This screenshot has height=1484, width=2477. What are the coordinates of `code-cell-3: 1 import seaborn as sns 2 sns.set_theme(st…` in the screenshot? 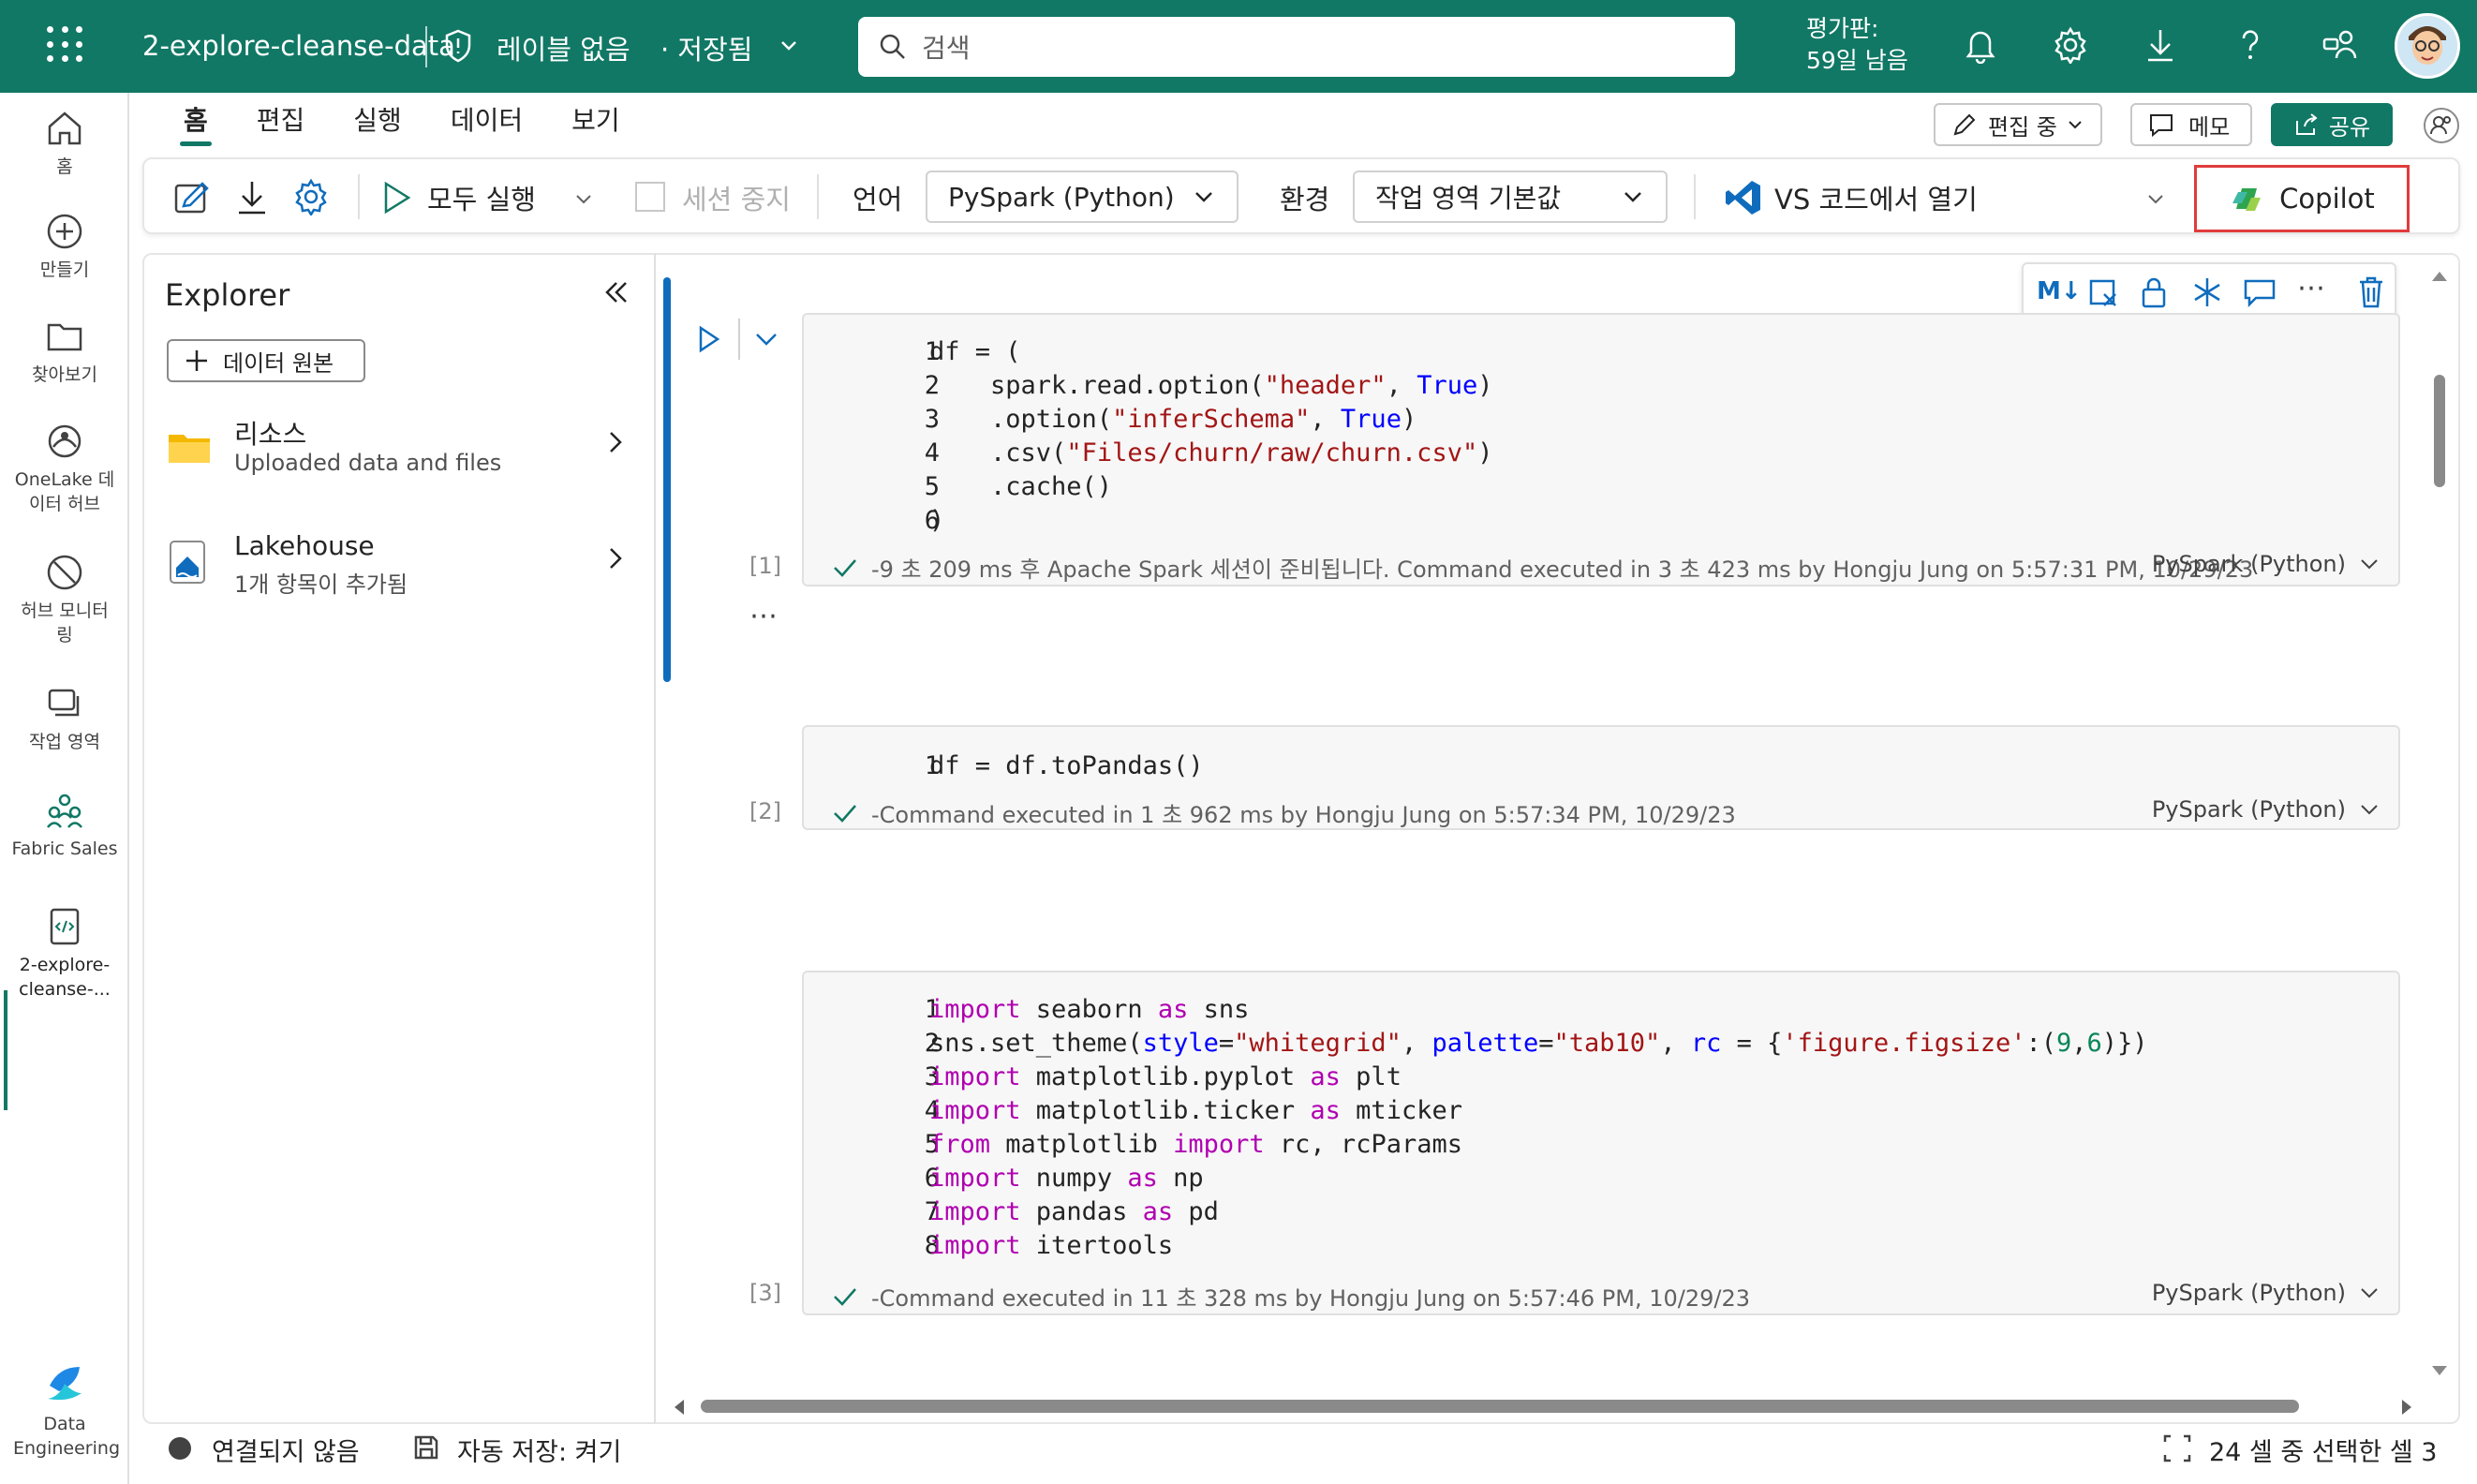 It's located at (1601, 1143).